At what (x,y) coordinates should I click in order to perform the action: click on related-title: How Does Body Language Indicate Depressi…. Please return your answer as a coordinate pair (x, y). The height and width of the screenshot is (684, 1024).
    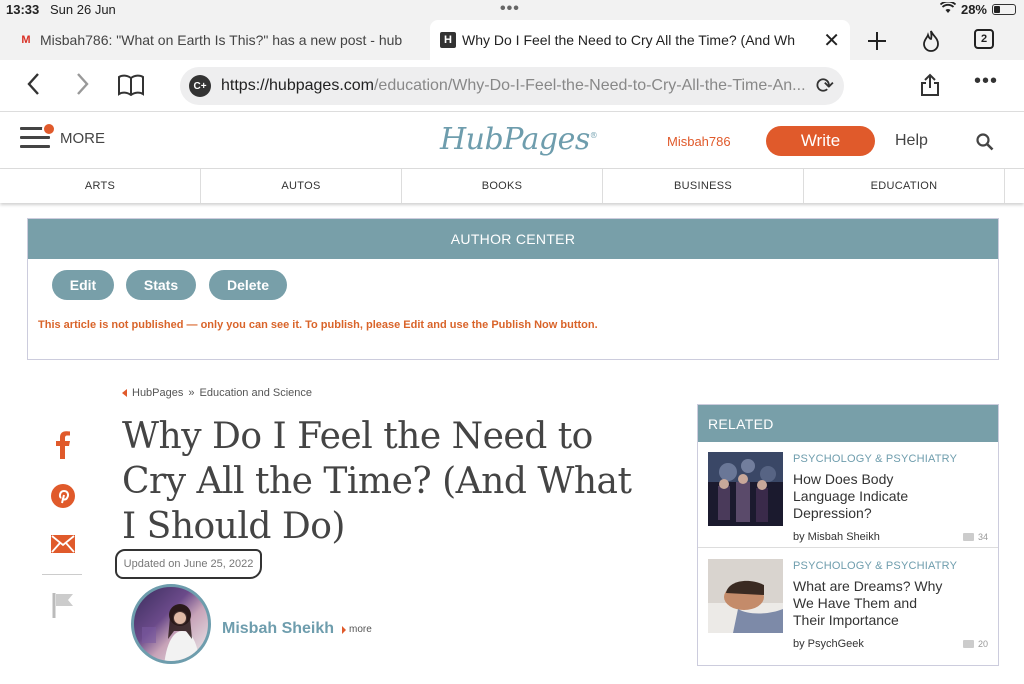
    Looking at the image, I should click on (868, 496).